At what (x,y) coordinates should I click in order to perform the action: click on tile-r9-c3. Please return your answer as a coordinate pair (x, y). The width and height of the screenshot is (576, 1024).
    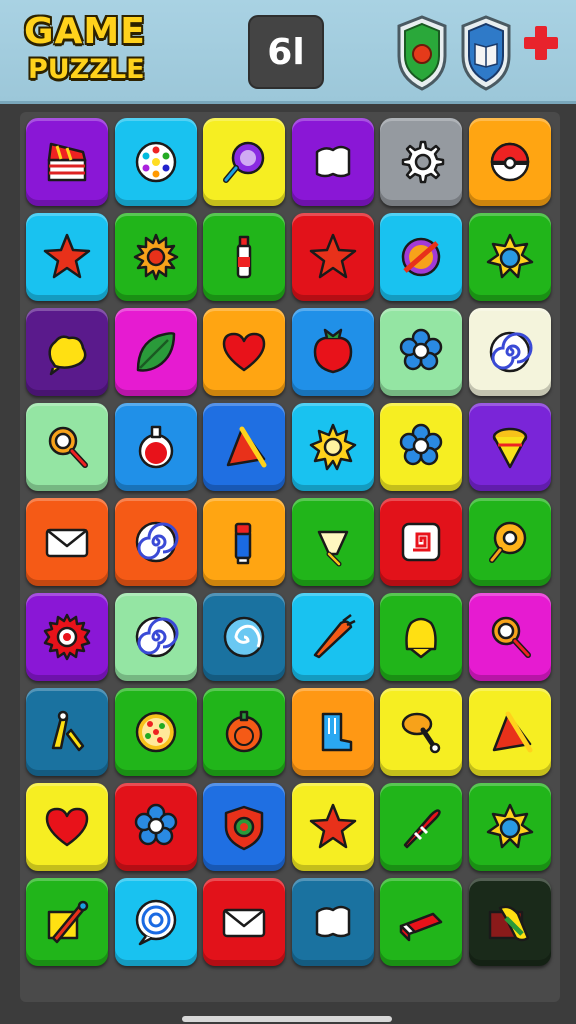
    Looking at the image, I should click on (244, 922).